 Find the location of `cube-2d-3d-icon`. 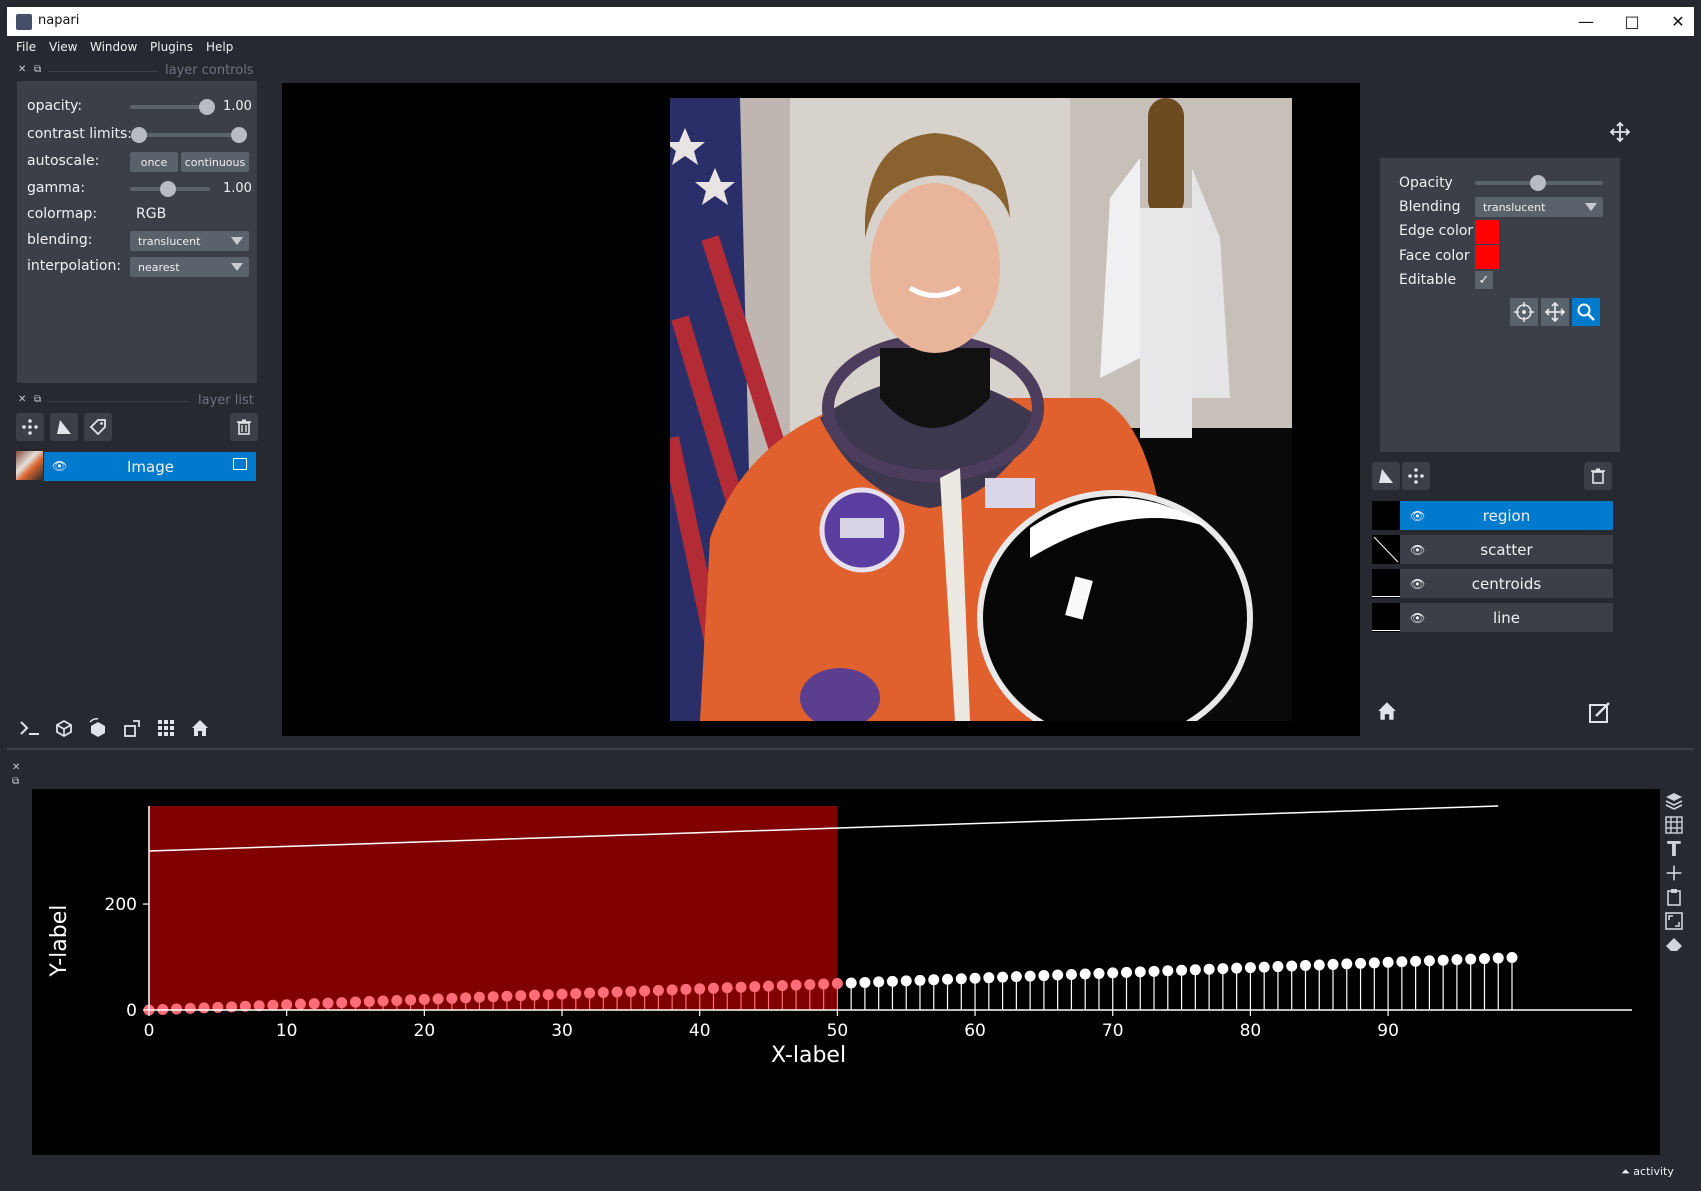

cube-2d-3d-icon is located at coordinates (64, 728).